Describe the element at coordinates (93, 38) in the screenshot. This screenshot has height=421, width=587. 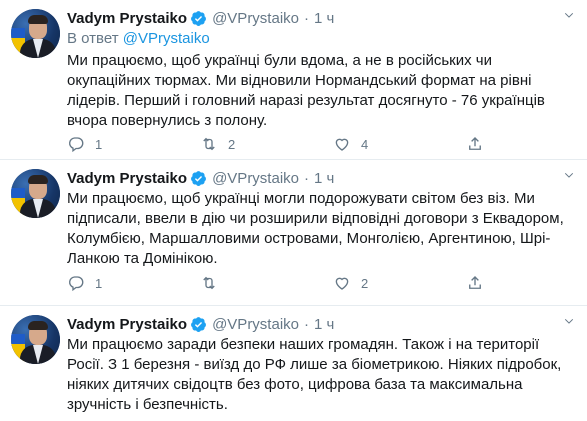
I see `reply-prefix: В ответ` at that location.